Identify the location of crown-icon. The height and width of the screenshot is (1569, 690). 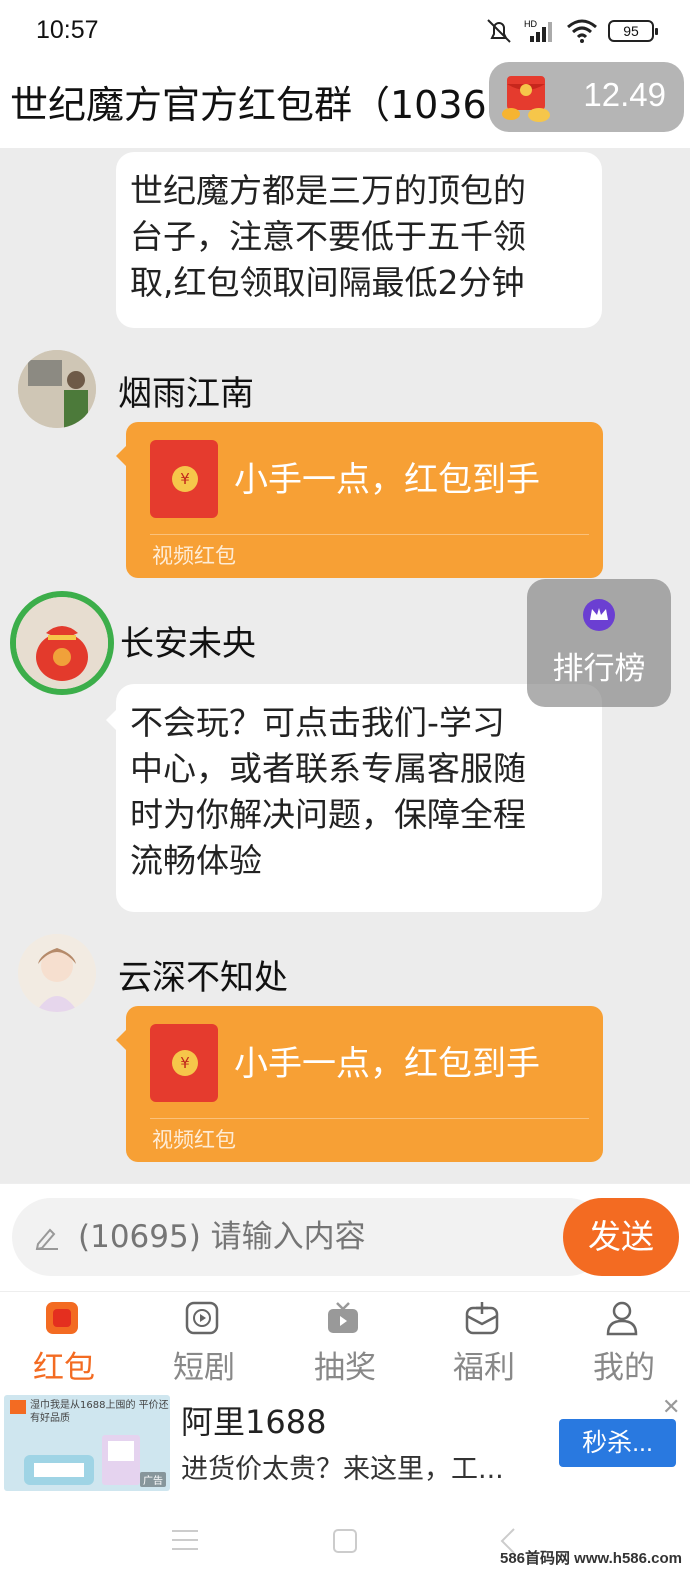
(599, 615).